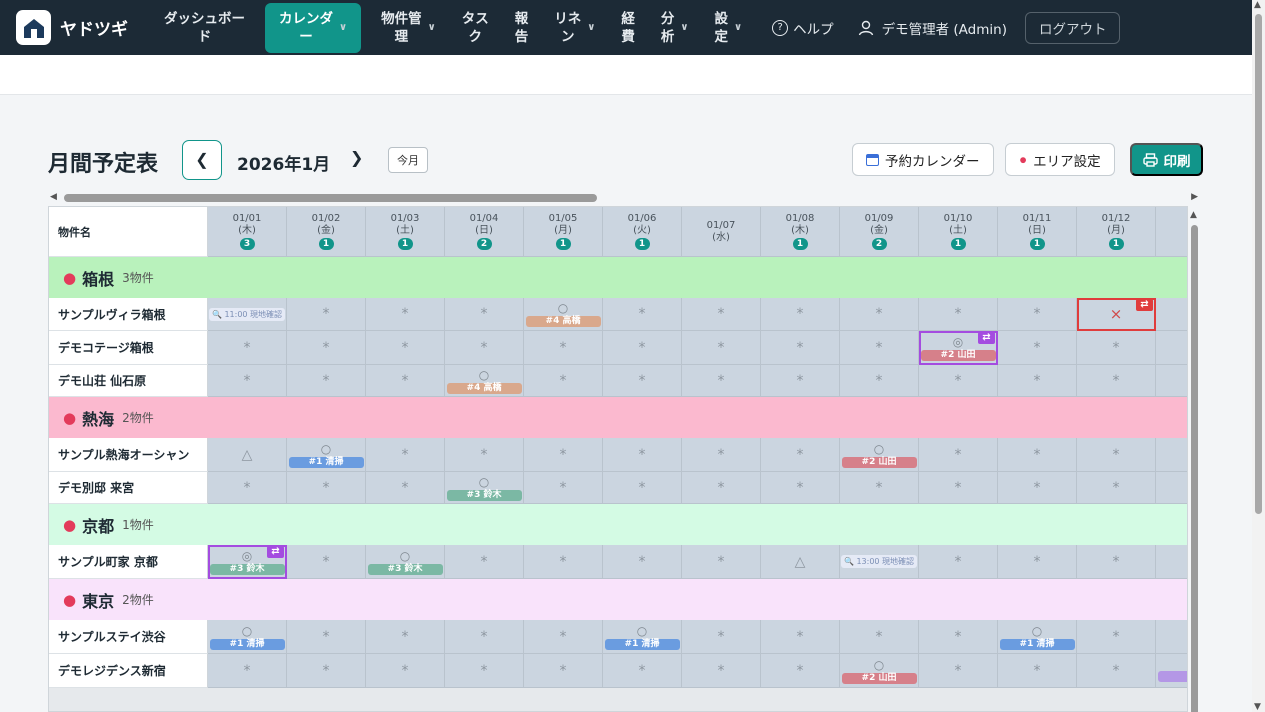  I want to click on schedule-cell: 🔍 13:00 現地確認, so click(879, 562).